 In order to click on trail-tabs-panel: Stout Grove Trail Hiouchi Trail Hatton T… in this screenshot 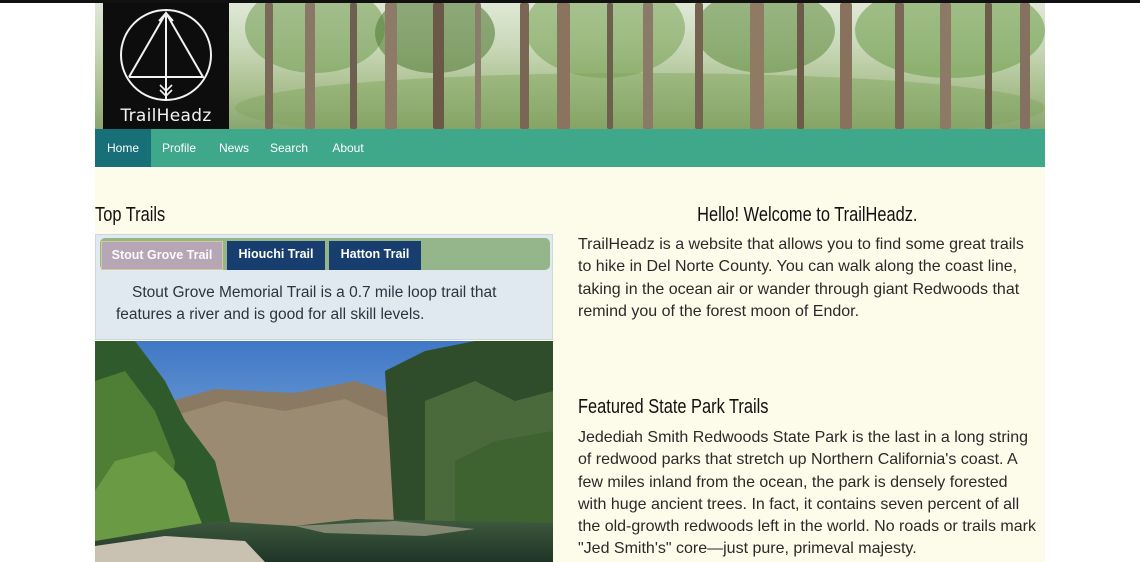, I will do `click(324, 287)`.